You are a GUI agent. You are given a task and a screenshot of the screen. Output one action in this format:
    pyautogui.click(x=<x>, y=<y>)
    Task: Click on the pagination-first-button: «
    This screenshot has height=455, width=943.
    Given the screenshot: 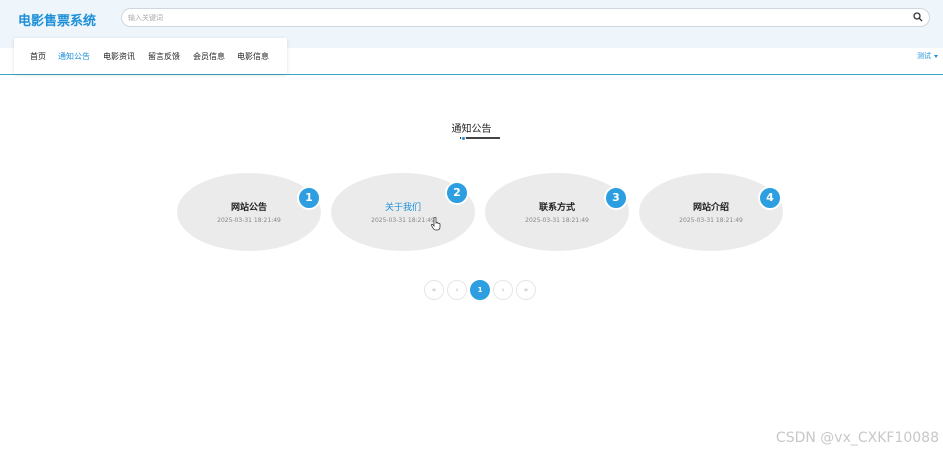 What is the action you would take?
    pyautogui.click(x=434, y=290)
    